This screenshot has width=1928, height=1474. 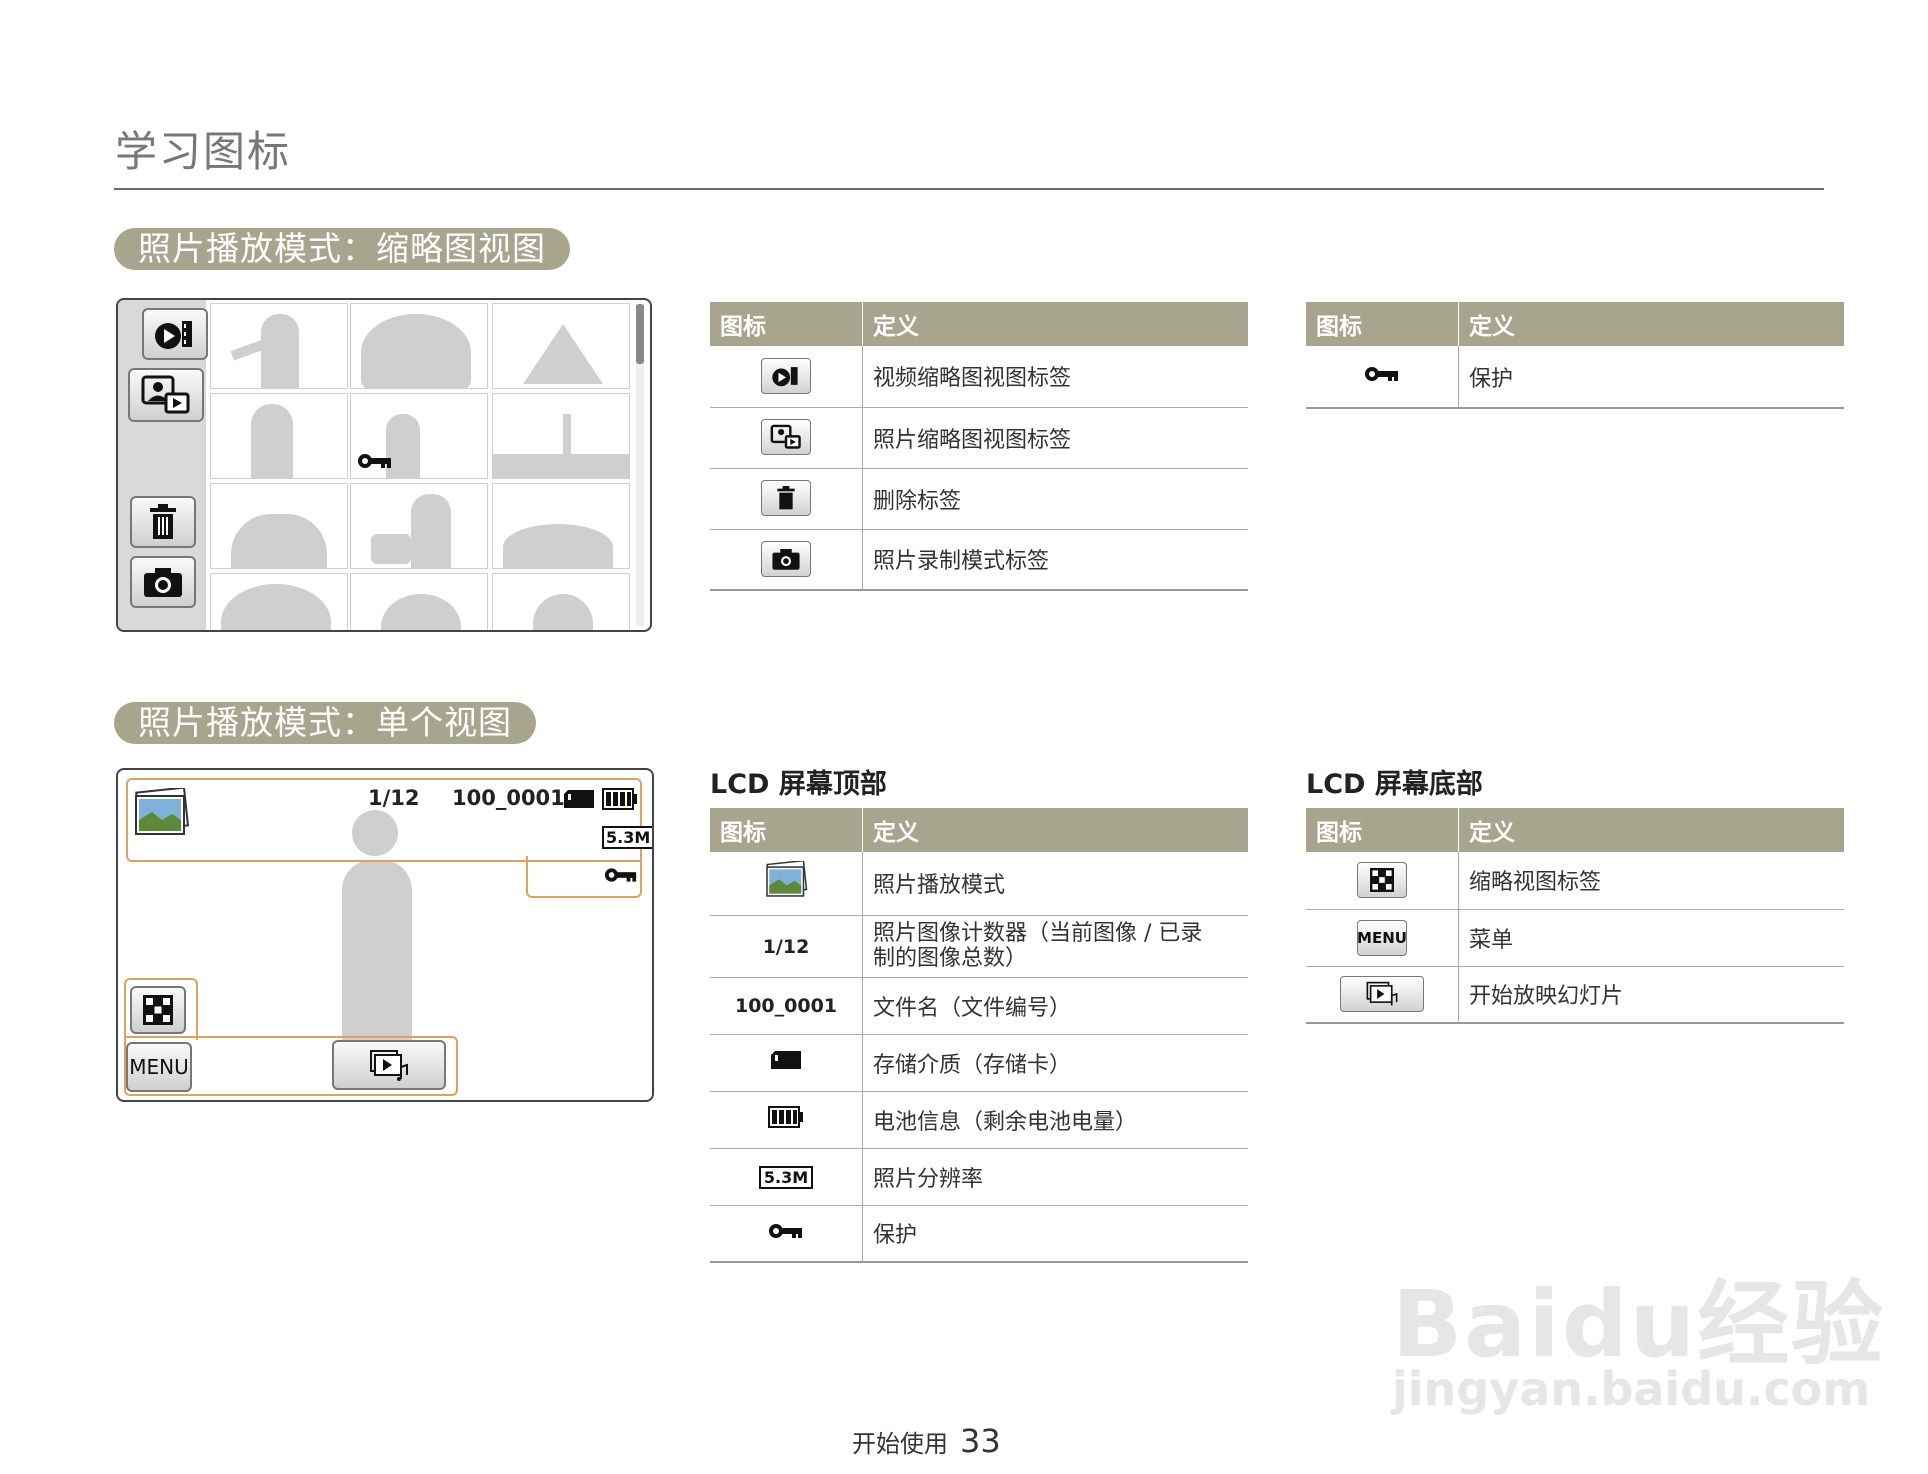 What do you see at coordinates (394, 798) in the screenshot?
I see `image-counter: 1/12` at bounding box center [394, 798].